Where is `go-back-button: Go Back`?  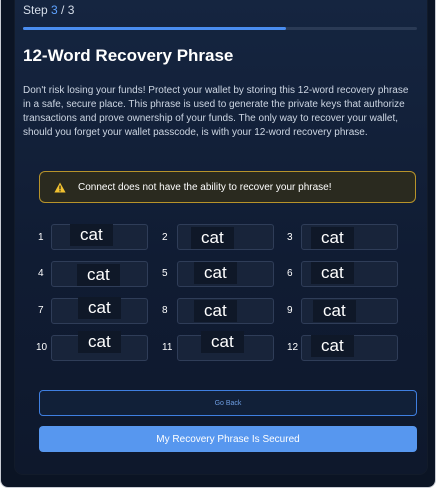 go-back-button: Go Back is located at coordinates (228, 403).